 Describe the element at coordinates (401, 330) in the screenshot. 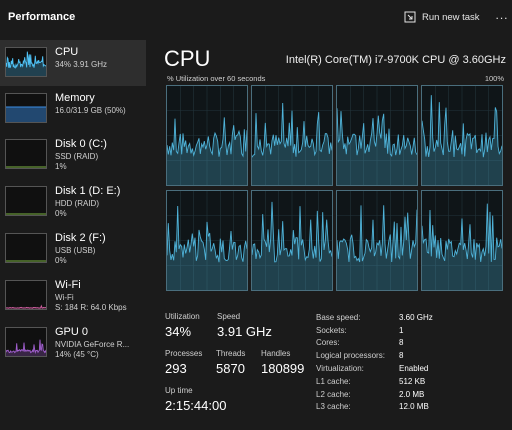

I see `spec-value: 1` at that location.